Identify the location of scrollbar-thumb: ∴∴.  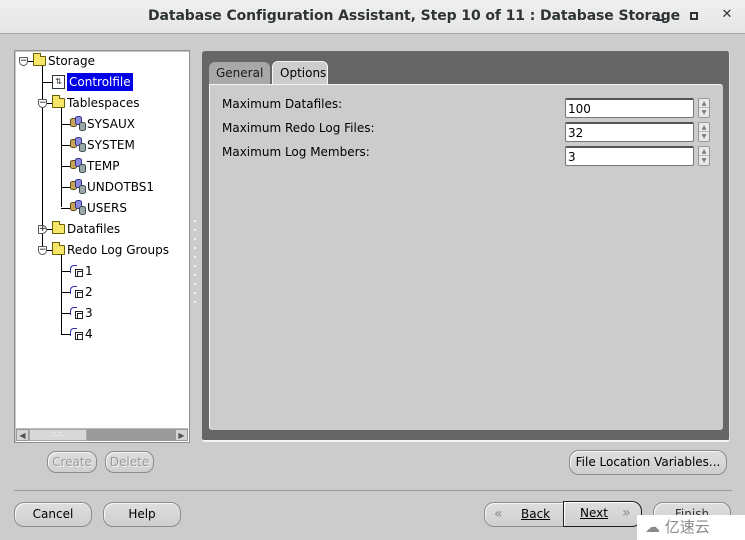
(58, 435).